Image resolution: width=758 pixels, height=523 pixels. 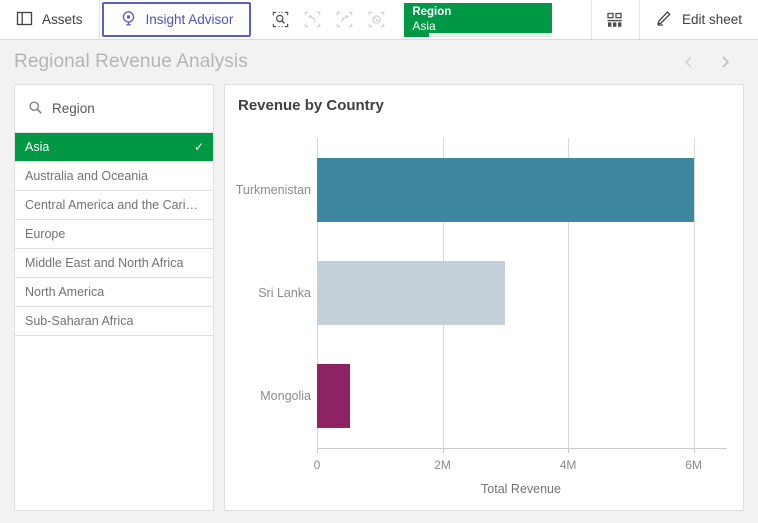 What do you see at coordinates (442, 465) in the screenshot?
I see `x-tick-label: 2M` at bounding box center [442, 465].